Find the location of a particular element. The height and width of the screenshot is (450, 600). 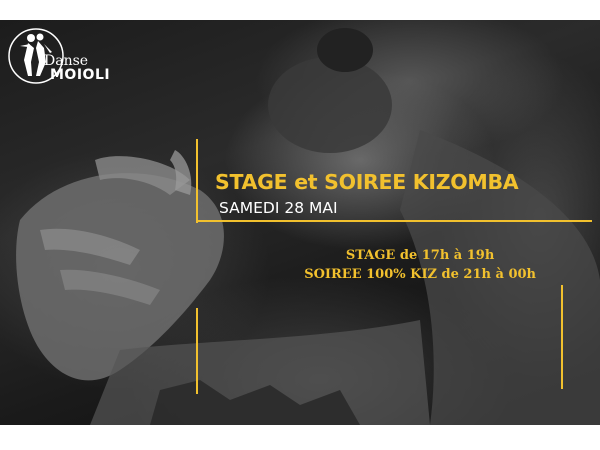

event-date: SAMEDI 28 MAI is located at coordinates (278, 208).